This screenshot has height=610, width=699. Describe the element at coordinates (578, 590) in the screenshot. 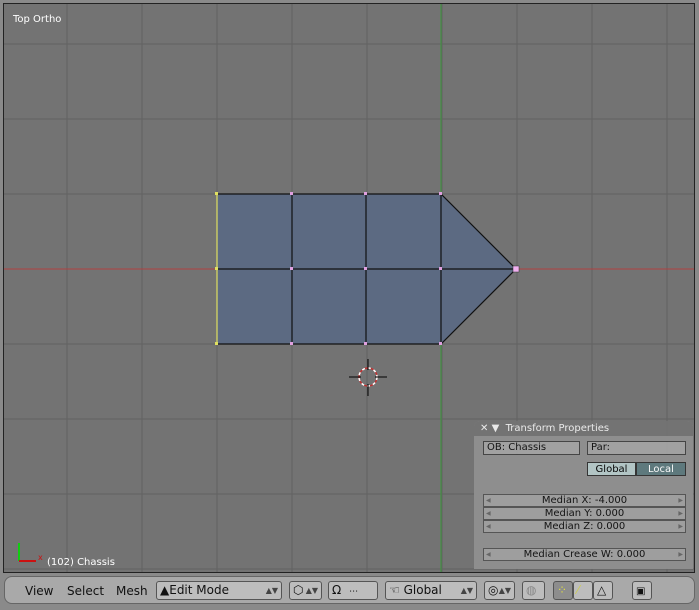

I see `edge-select-icon: ⁄` at that location.